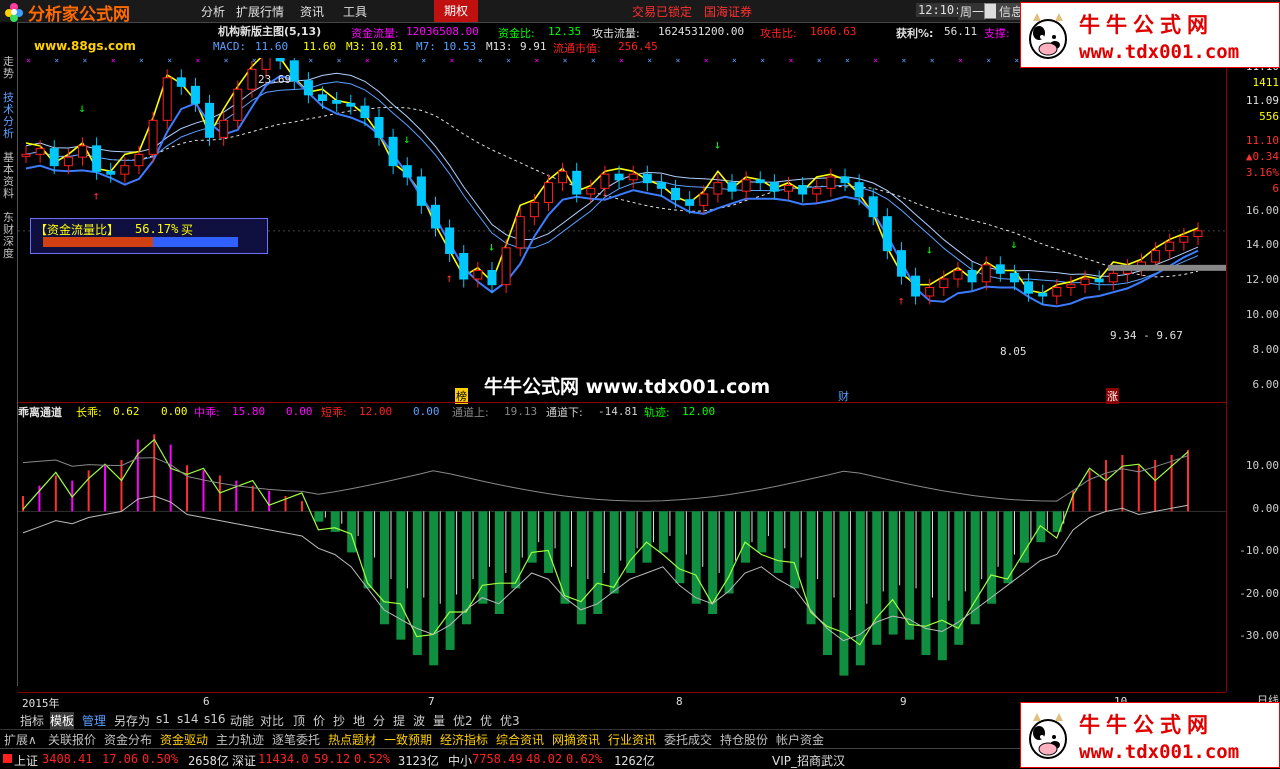 The image size is (1280, 769). Describe the element at coordinates (20, 739) in the screenshot. I see `tab-expand: 扩展∧` at that location.